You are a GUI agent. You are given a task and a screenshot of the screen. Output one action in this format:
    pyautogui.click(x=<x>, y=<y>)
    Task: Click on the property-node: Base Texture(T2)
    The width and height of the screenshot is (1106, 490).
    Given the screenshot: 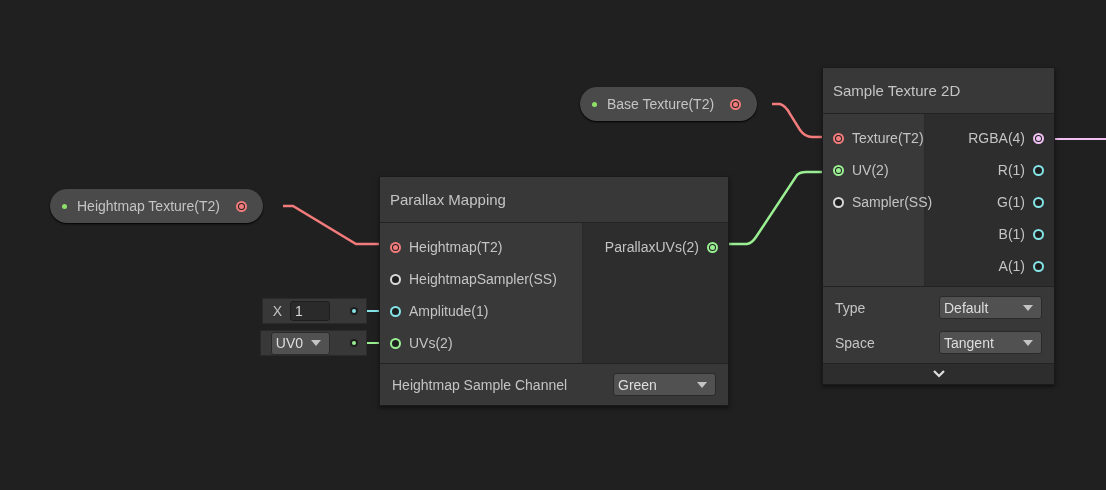 What is the action you would take?
    pyautogui.click(x=669, y=104)
    